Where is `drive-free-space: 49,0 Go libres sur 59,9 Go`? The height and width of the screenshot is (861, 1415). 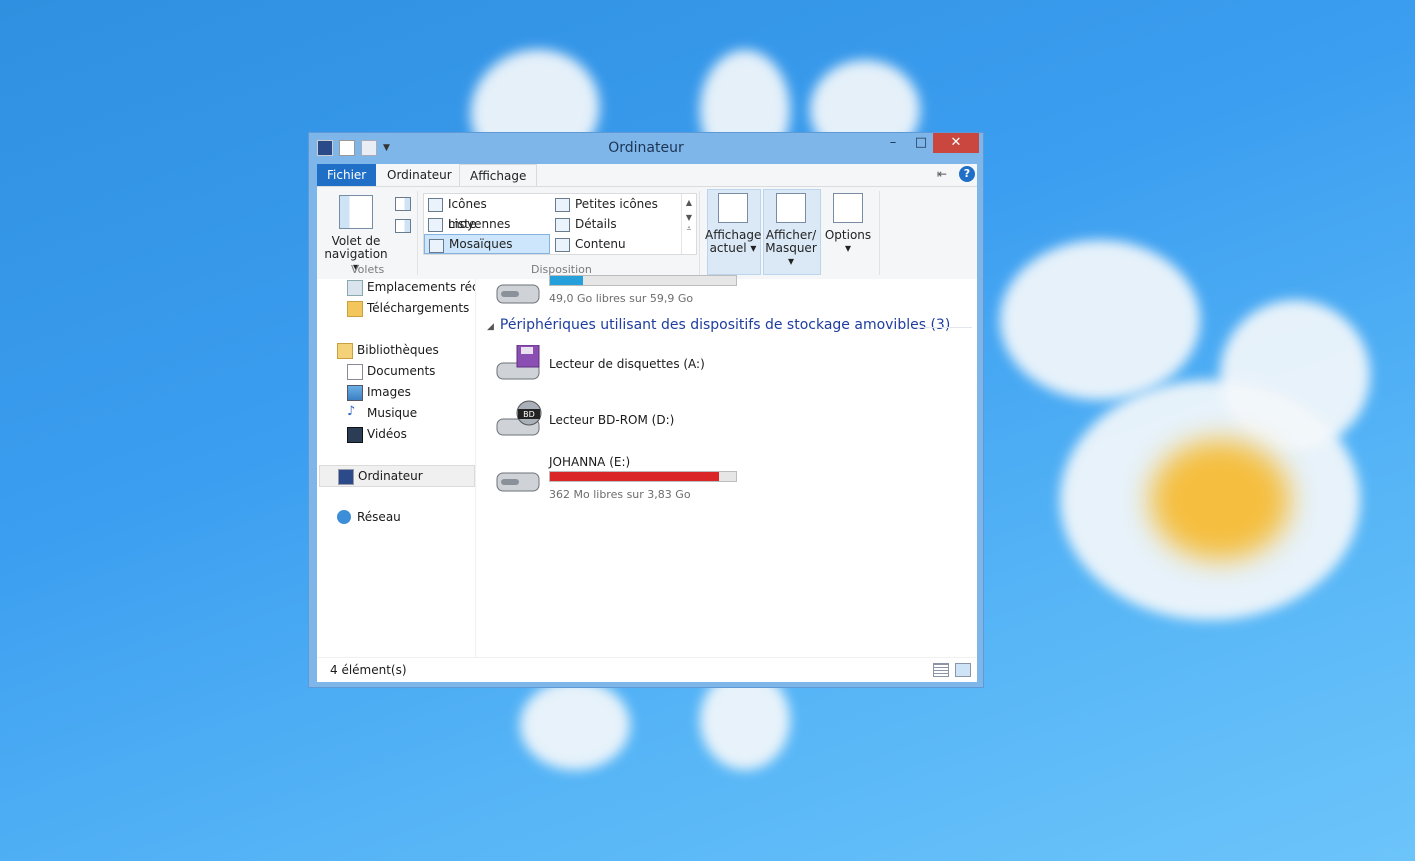 drive-free-space: 49,0 Go libres sur 59,9 Go is located at coordinates (621, 298).